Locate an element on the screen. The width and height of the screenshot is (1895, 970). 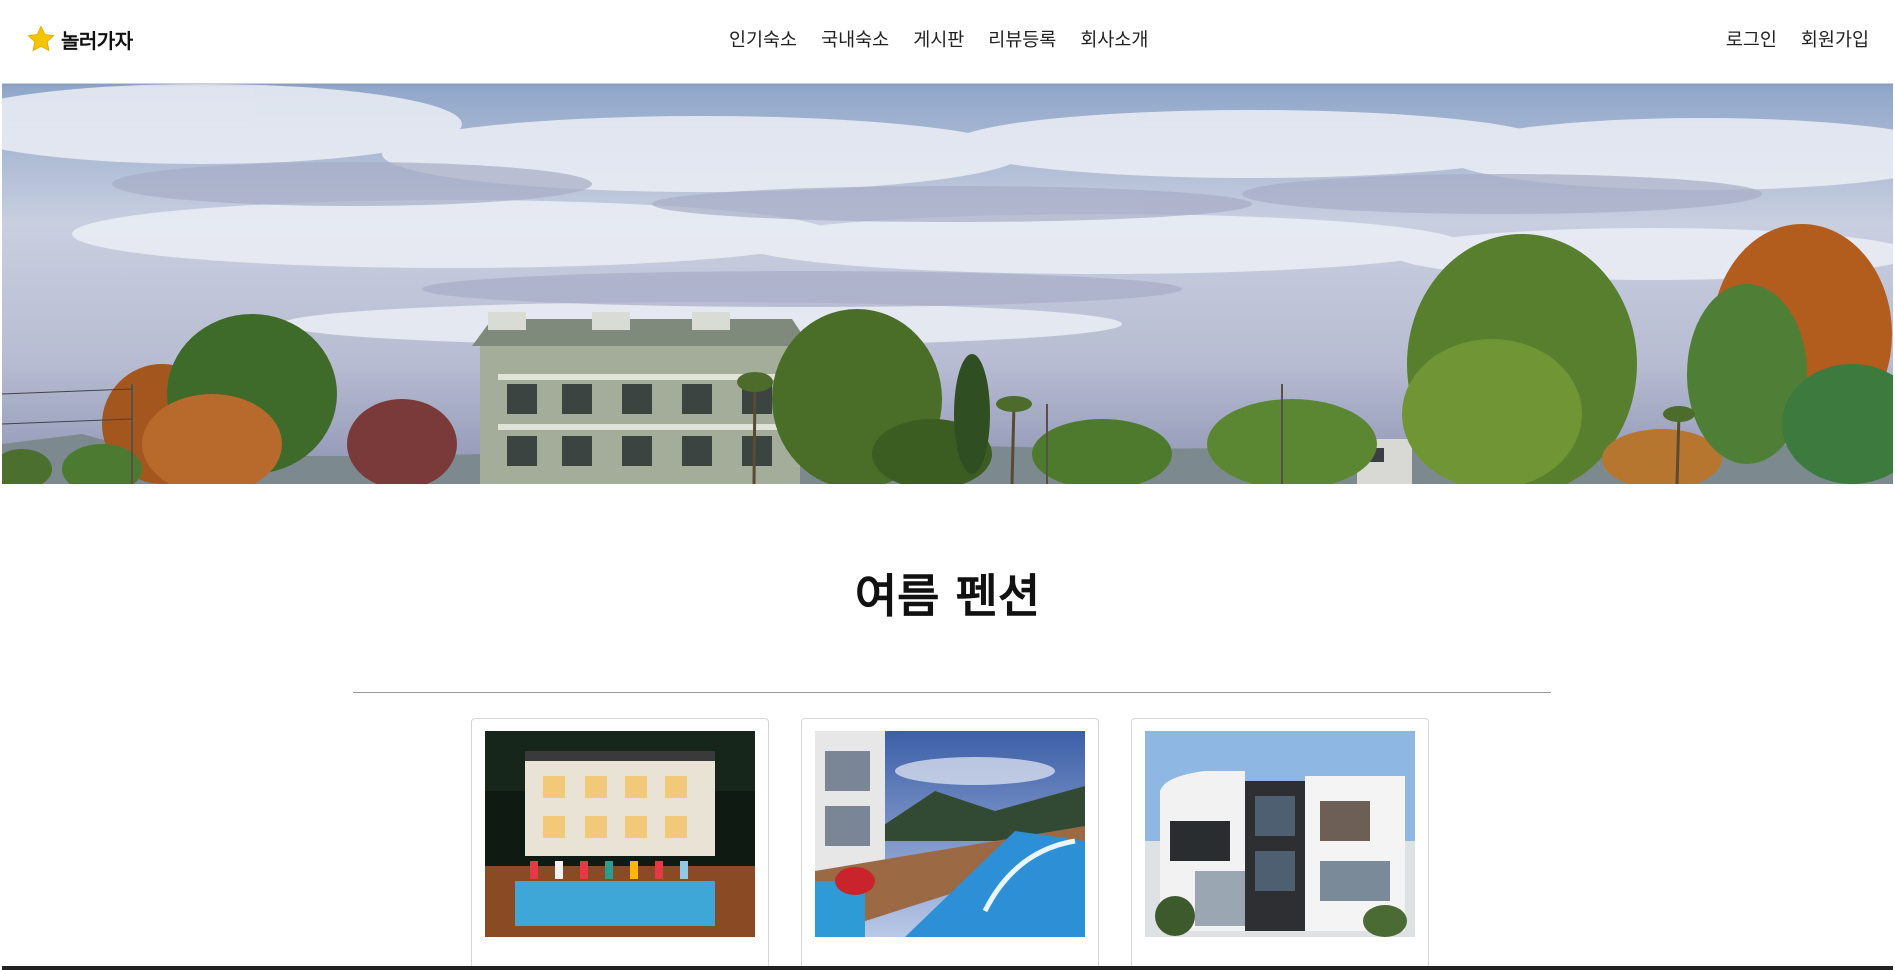
logo: 놀러가자 is located at coordinates (79, 39).